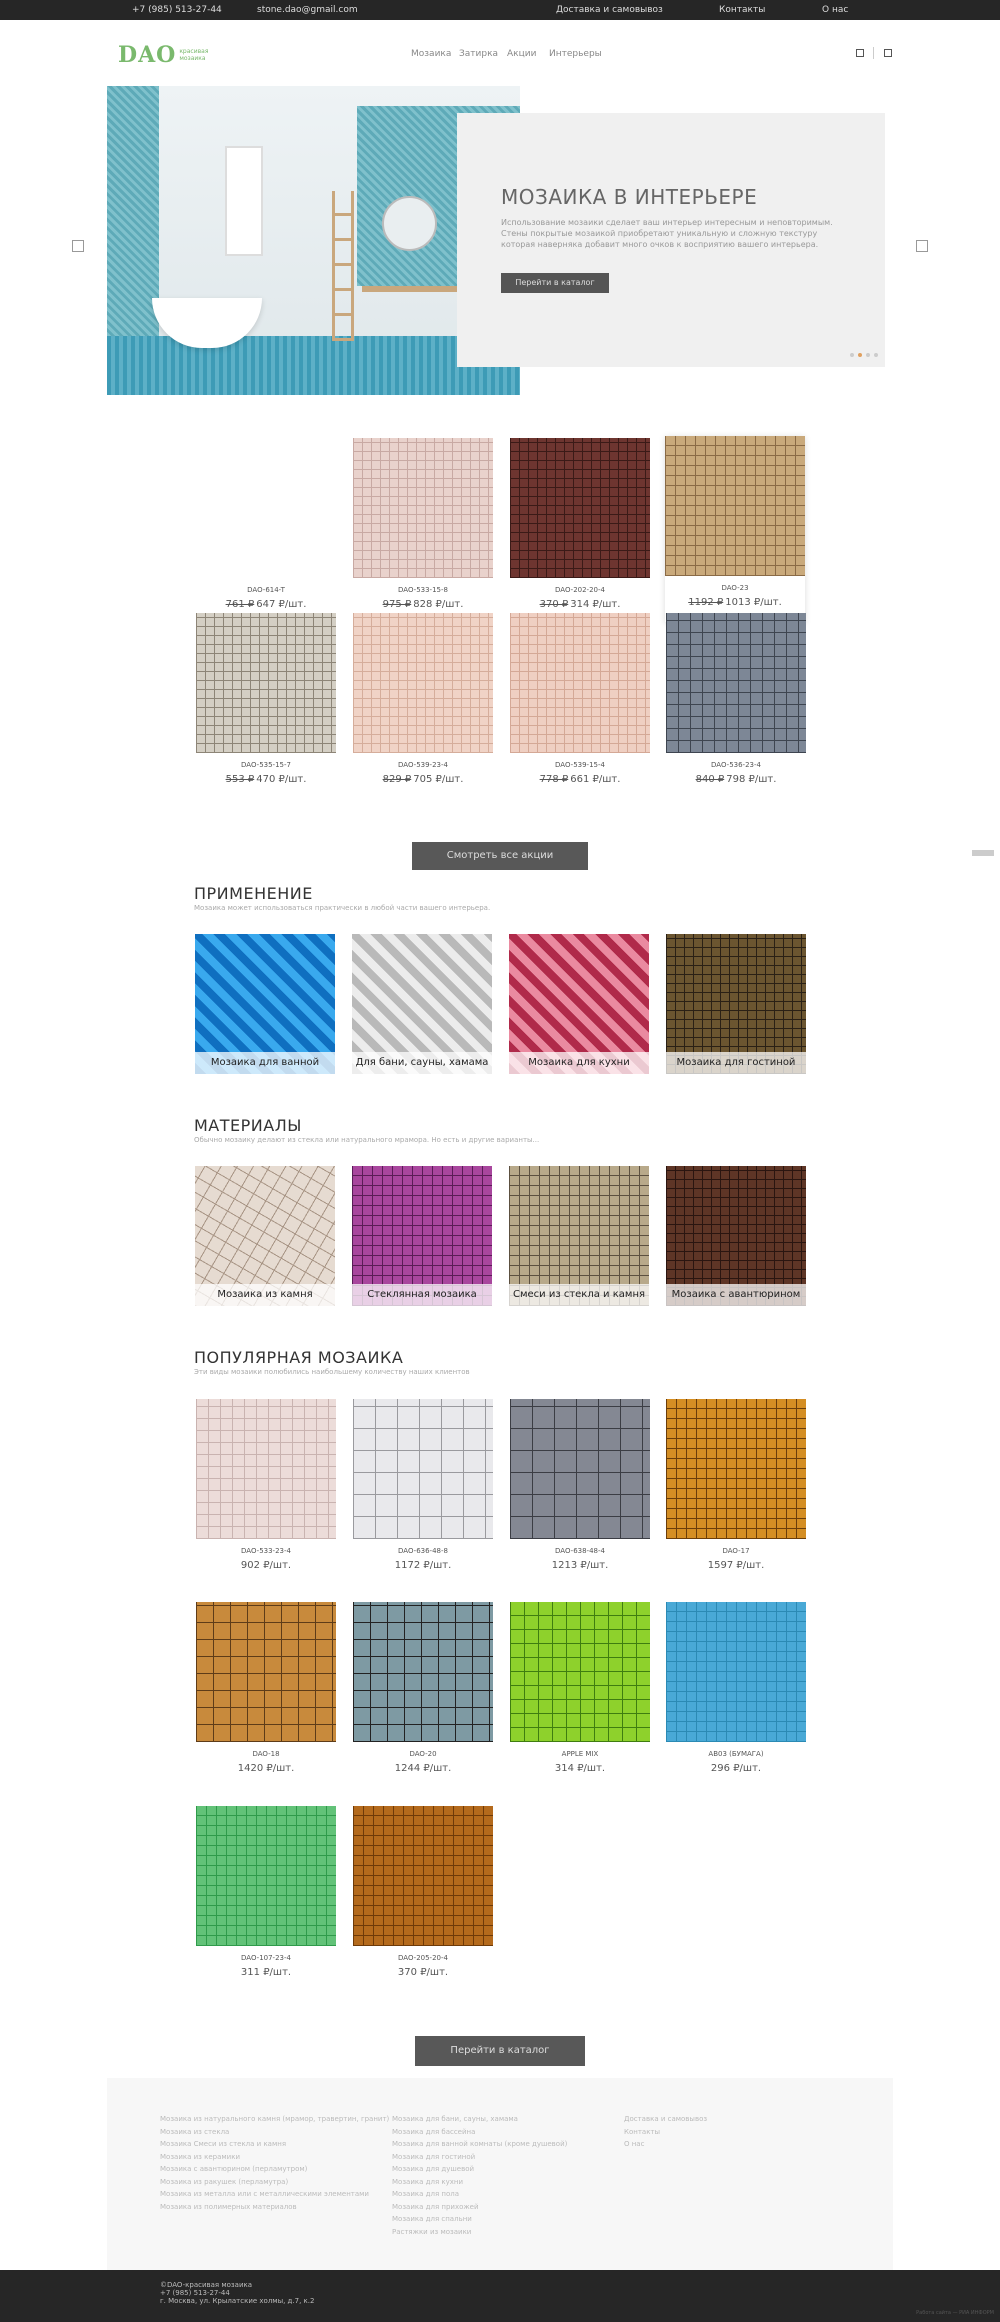 This screenshot has height=2322, width=1000. What do you see at coordinates (479, 2132) in the screenshot?
I see `footer-link: Мозаика для бассейна` at bounding box center [479, 2132].